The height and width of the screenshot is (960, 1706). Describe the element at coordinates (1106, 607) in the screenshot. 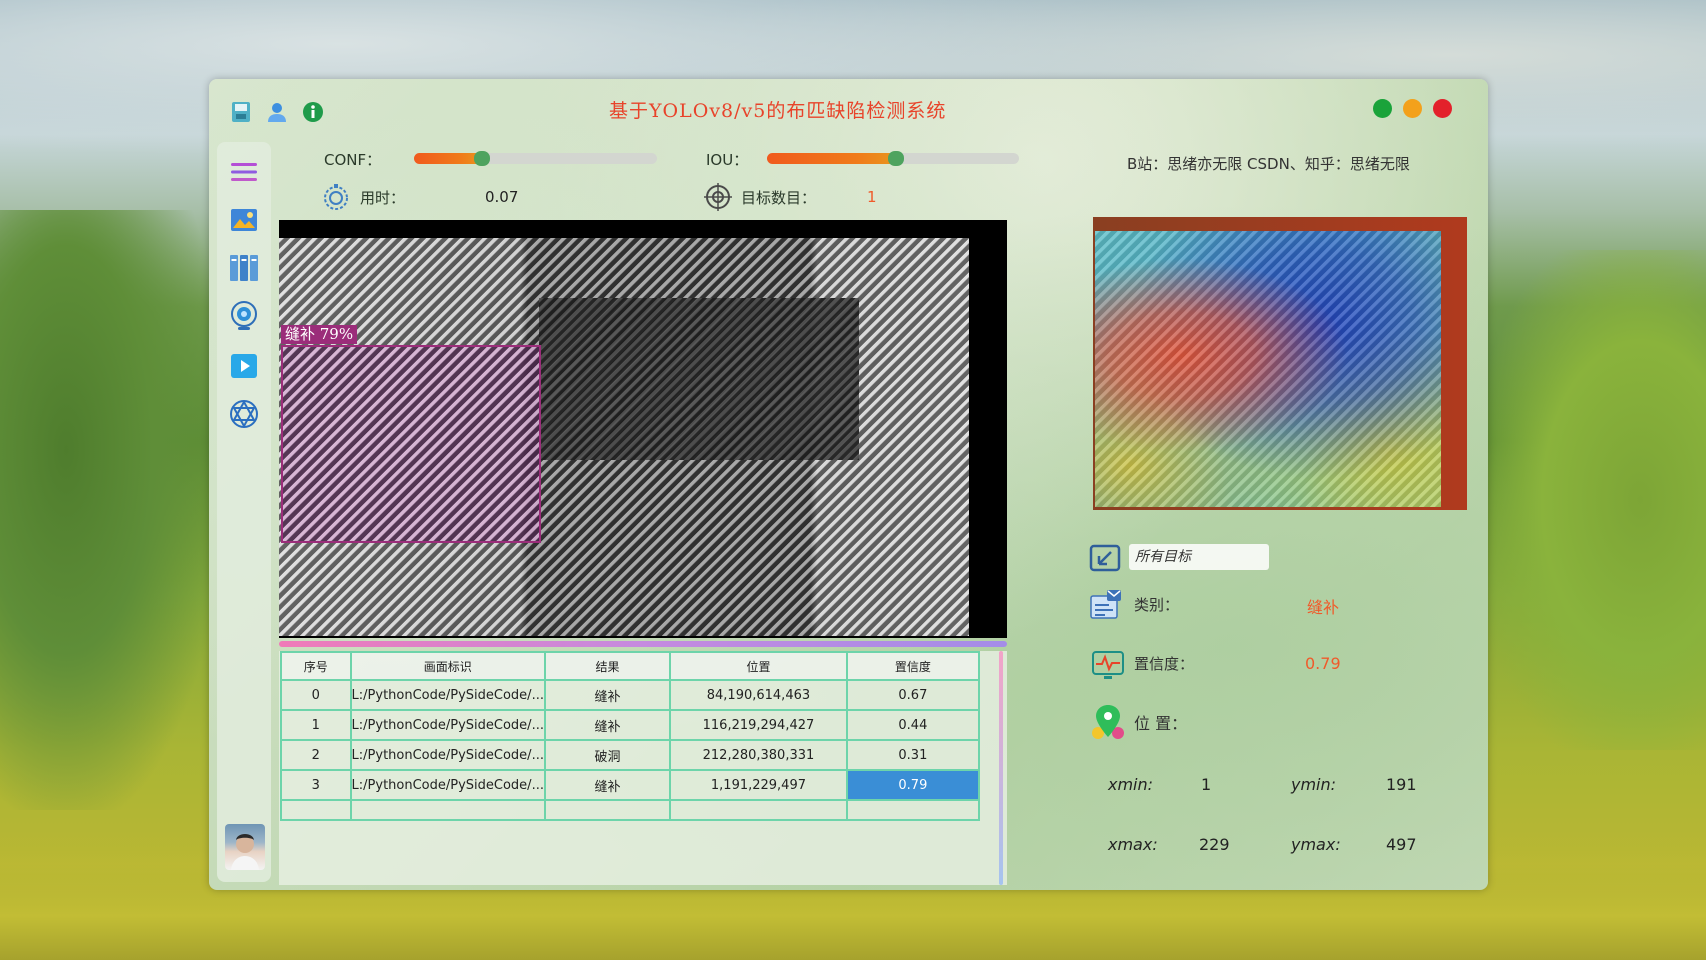

I see `class-icon` at that location.